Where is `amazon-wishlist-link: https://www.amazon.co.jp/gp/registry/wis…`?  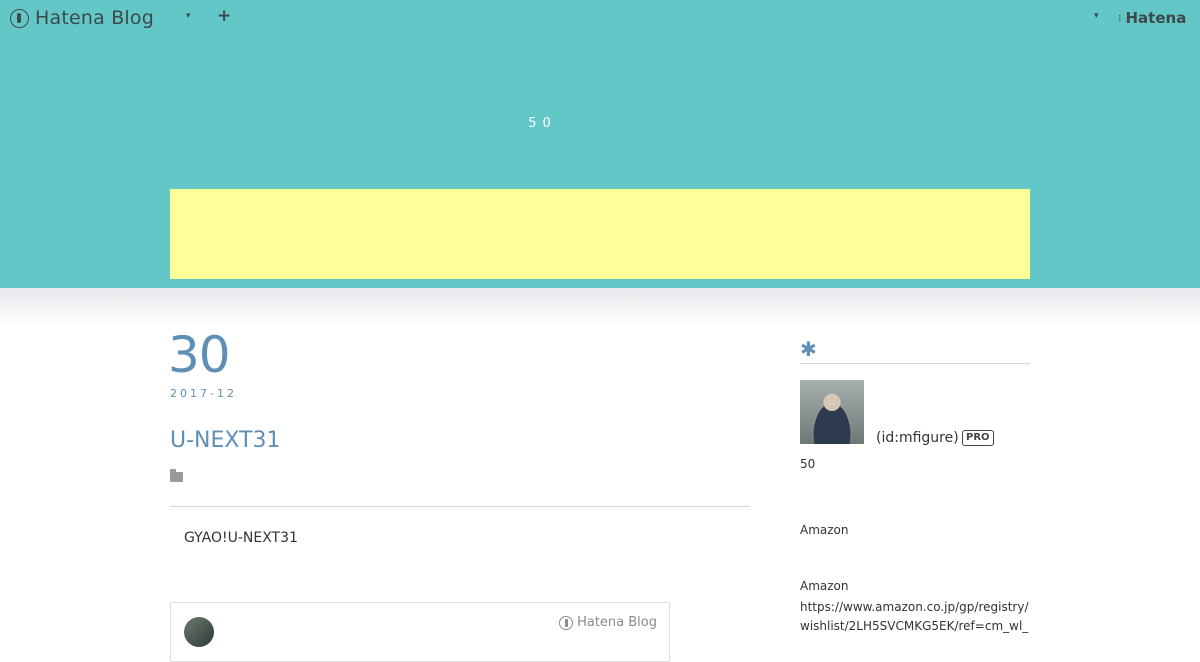 amazon-wishlist-link: https://www.amazon.co.jp/gp/registry/wis… is located at coordinates (915, 617).